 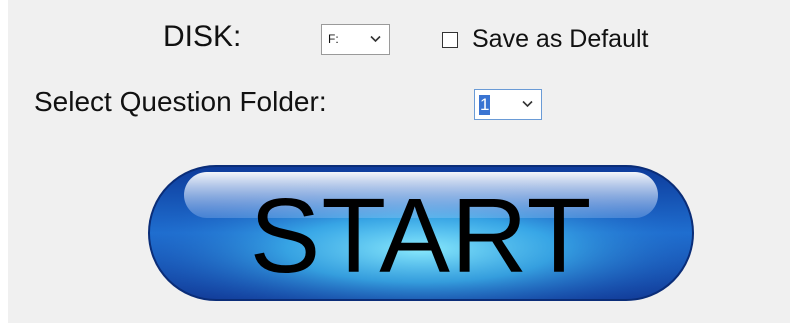 I want to click on disk-select-value: F:, so click(x=333, y=39).